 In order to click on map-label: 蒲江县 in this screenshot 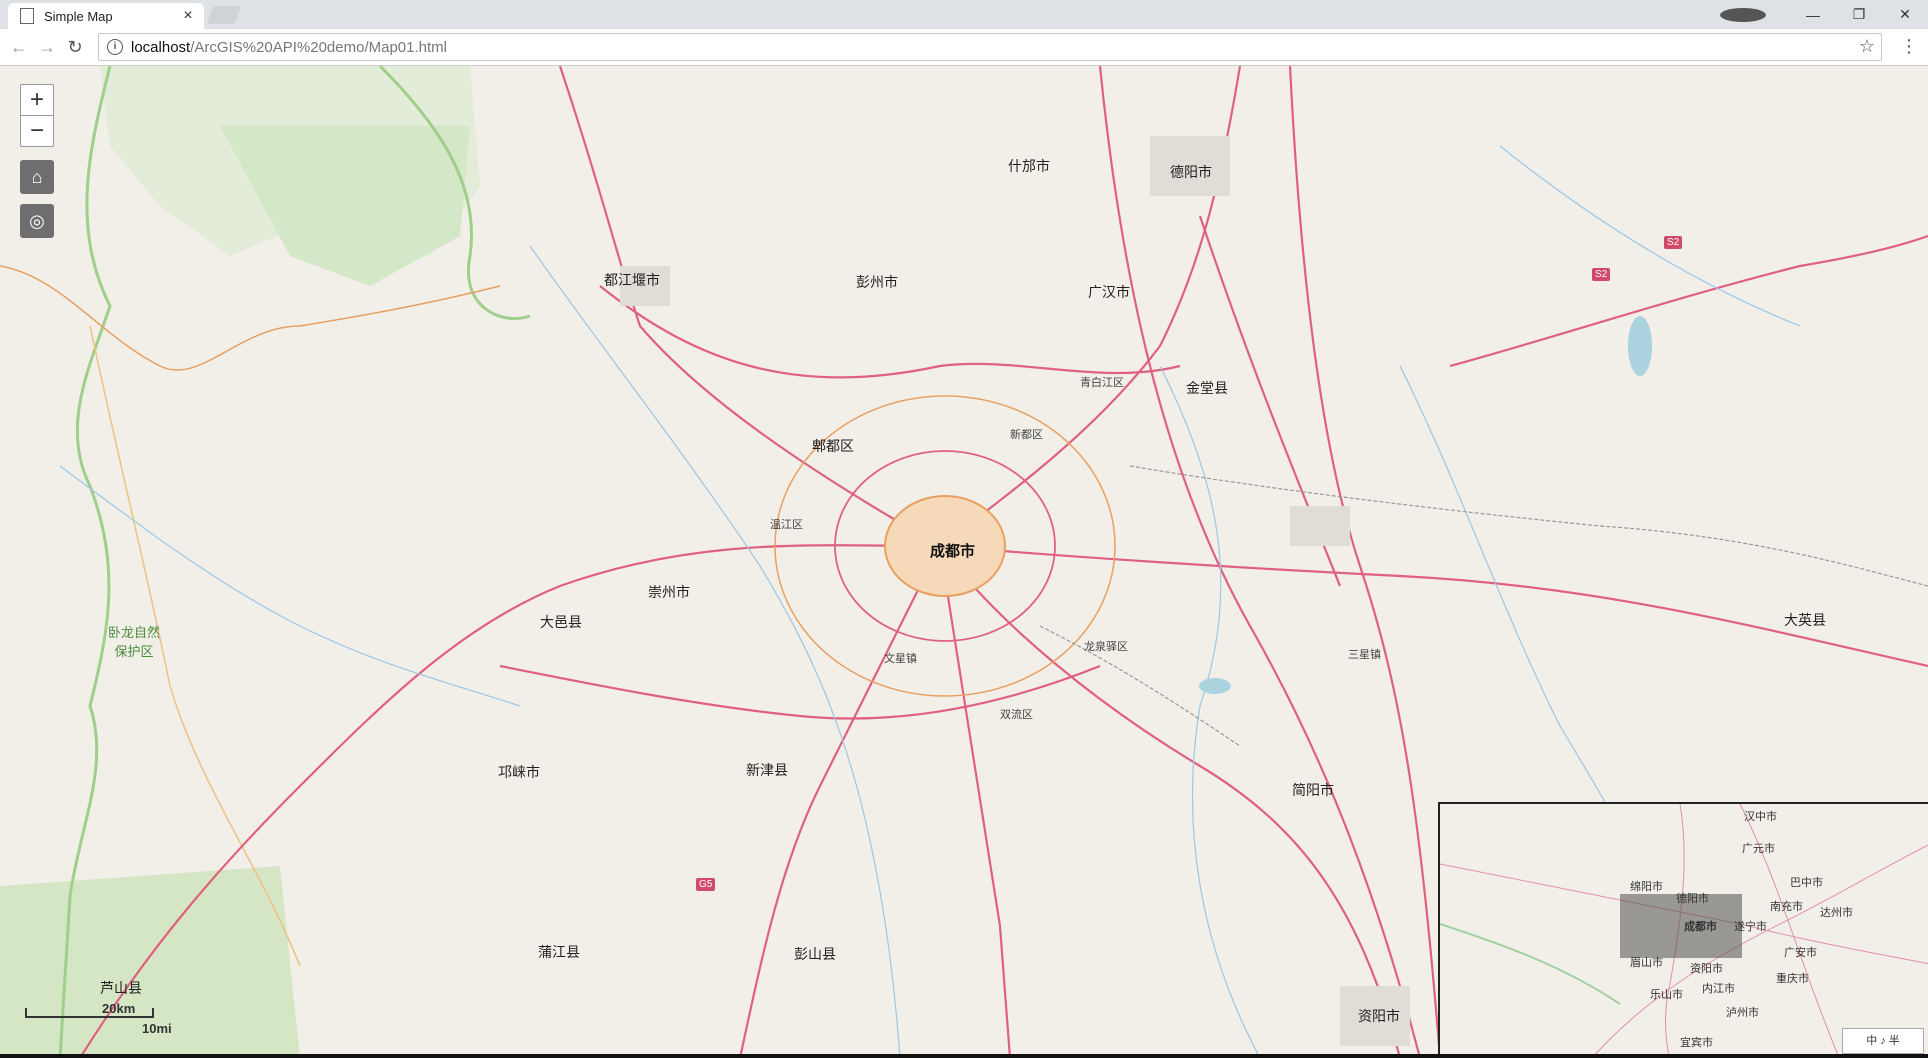, I will do `click(559, 952)`.